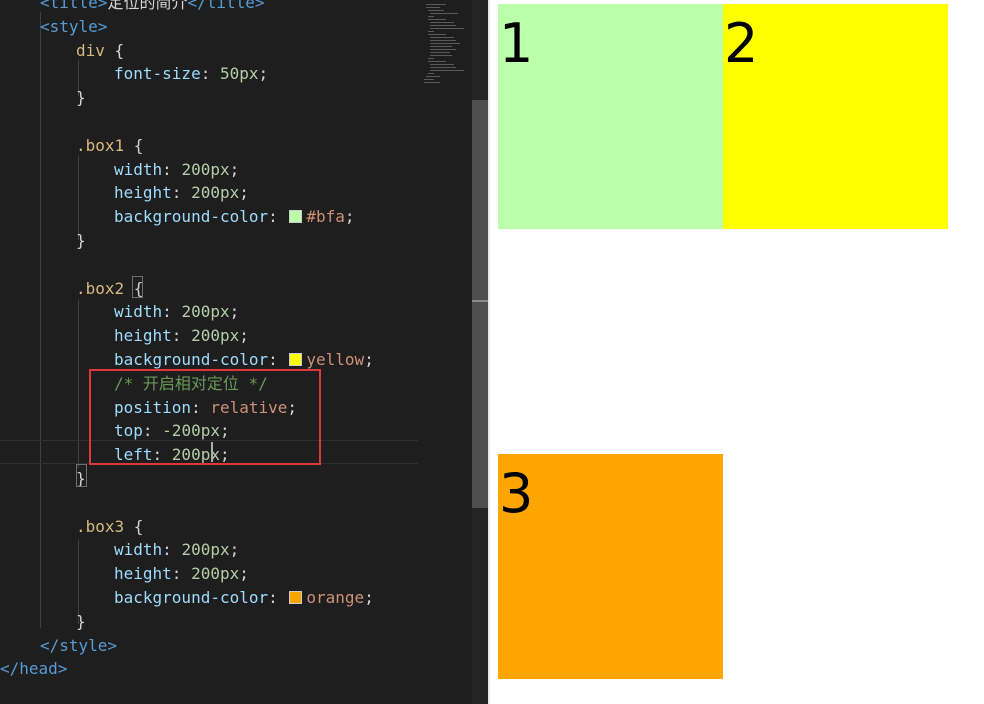 This screenshot has height=704, width=984. I want to click on code-line: background-color: orange;, so click(244, 598).